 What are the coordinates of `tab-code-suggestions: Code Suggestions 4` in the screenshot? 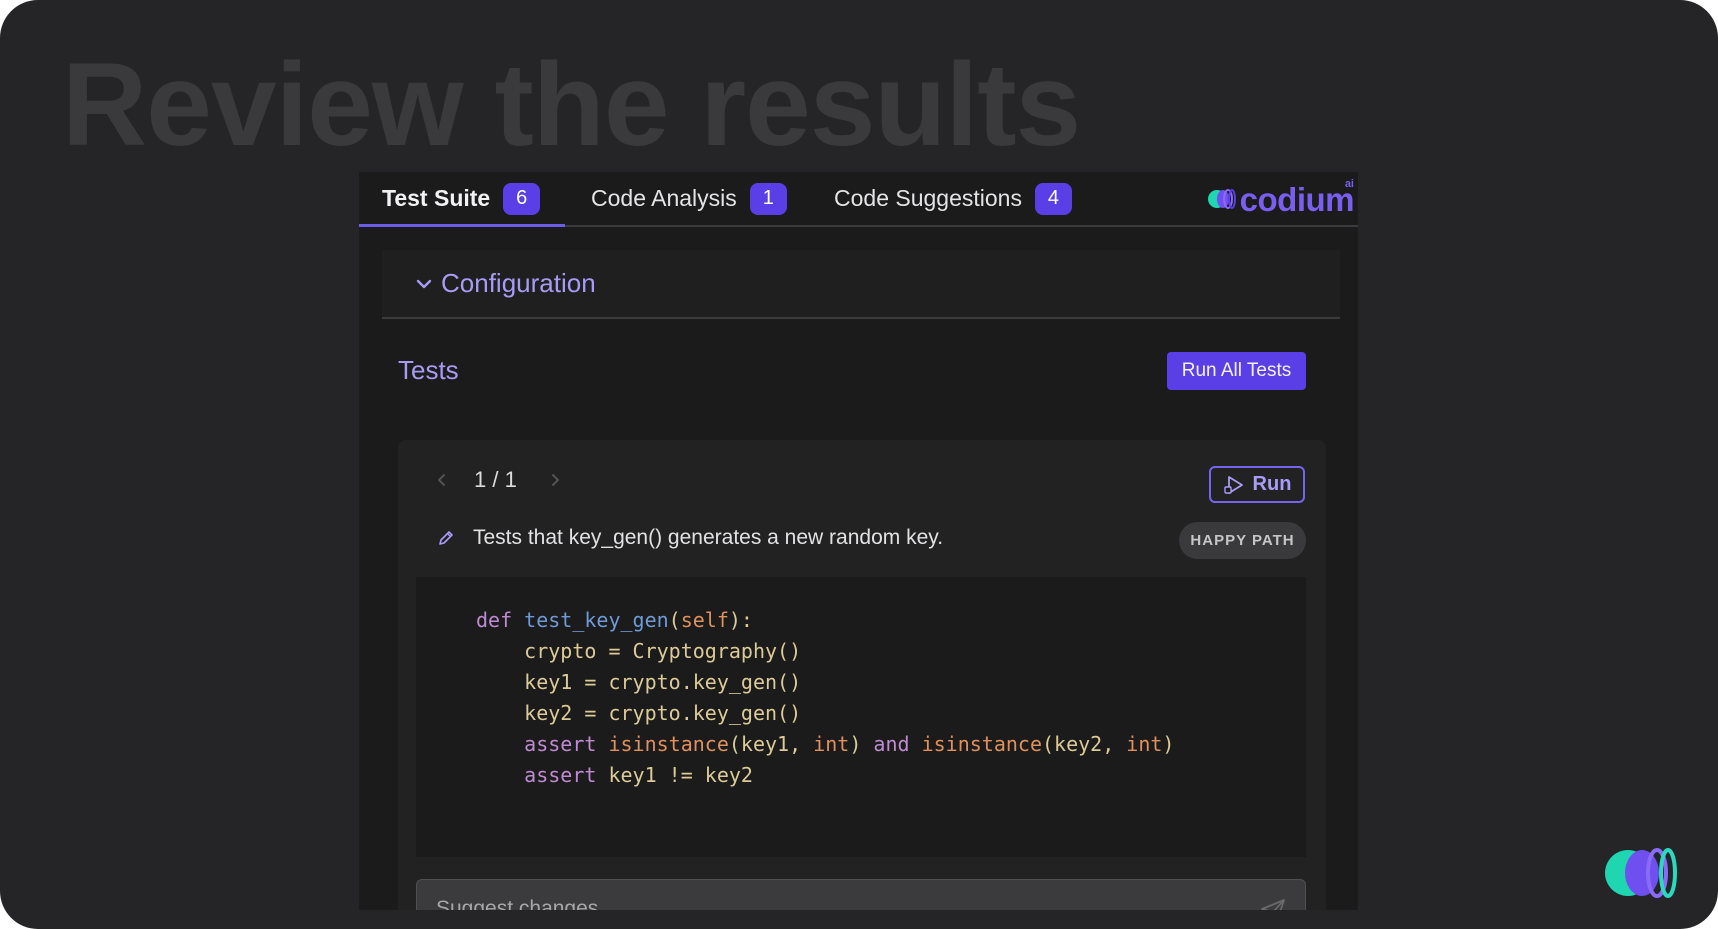 It's located at (953, 198).